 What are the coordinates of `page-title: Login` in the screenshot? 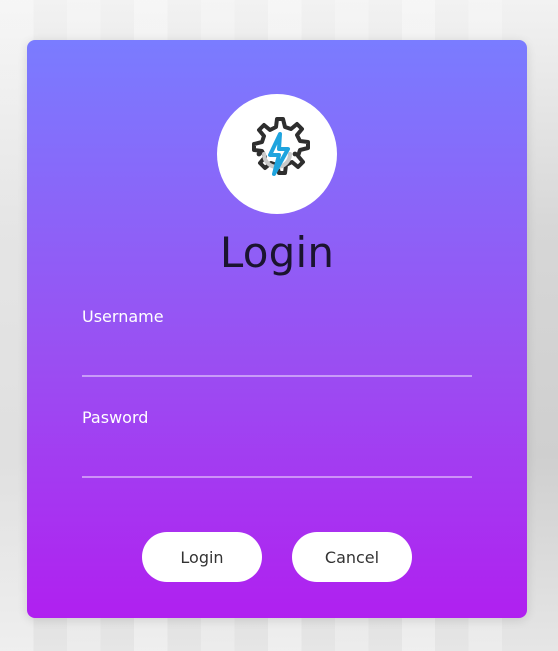 It's located at (277, 252).